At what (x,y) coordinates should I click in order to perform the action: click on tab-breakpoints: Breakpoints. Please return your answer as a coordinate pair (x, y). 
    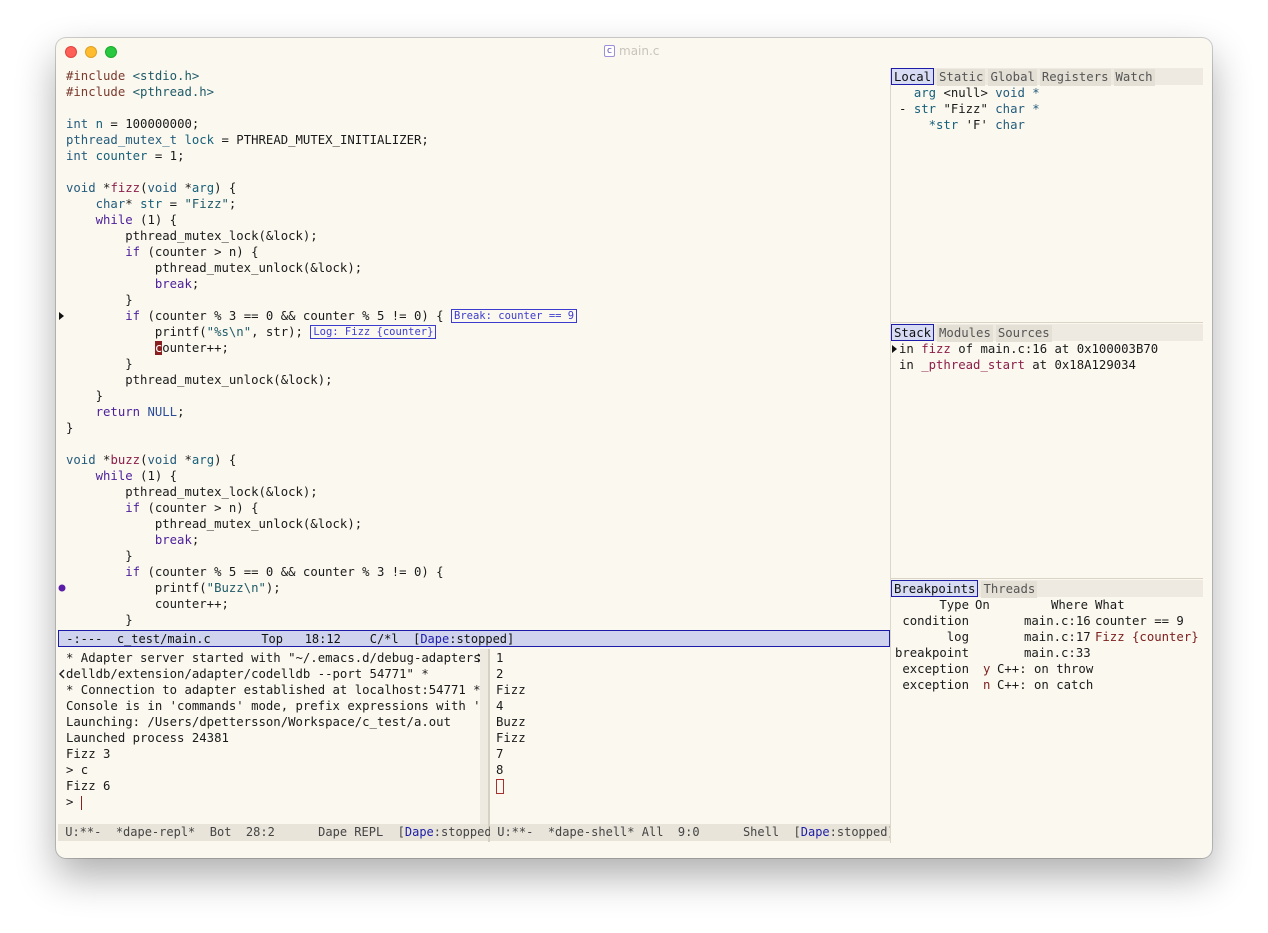
    Looking at the image, I should click on (935, 588).